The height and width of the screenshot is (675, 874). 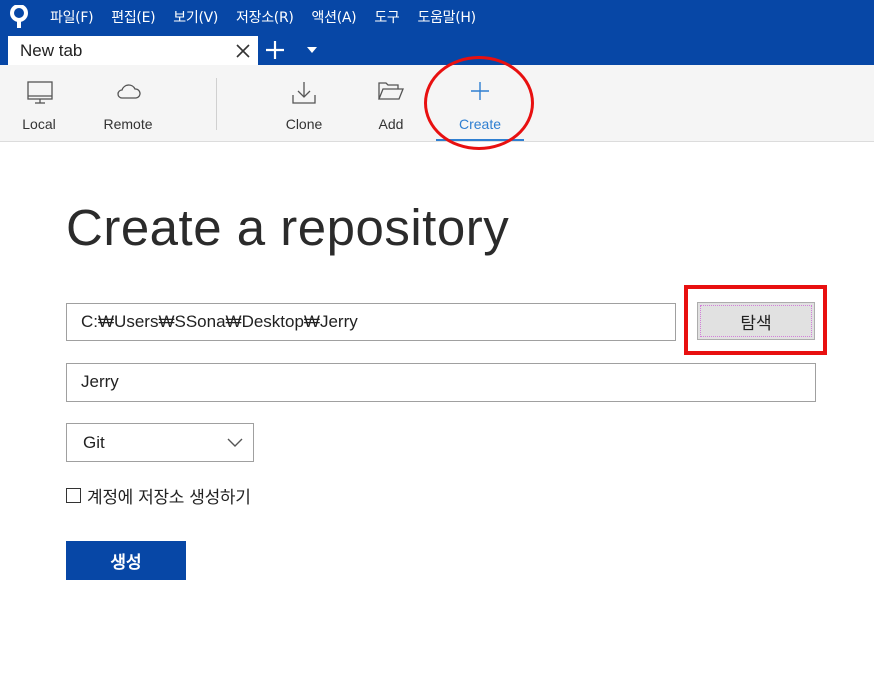 What do you see at coordinates (19, 17) in the screenshot?
I see `app-logo-icon` at bounding box center [19, 17].